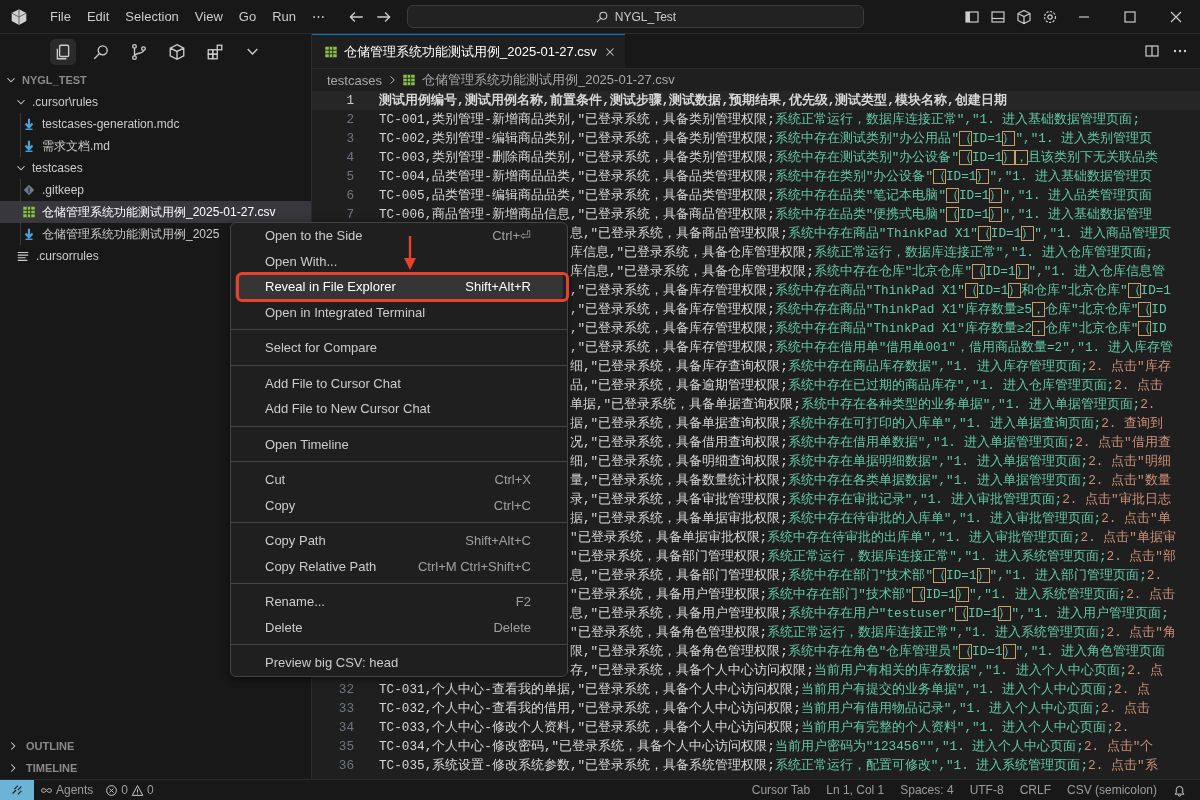 The image size is (1200, 800). I want to click on line-number: 2, so click(350, 120).